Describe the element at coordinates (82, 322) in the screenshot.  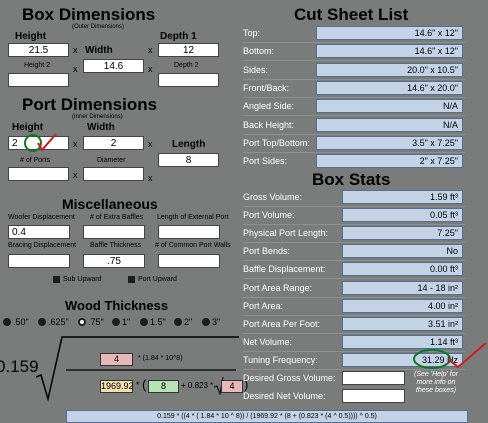
I see `radio-selected-icon` at that location.